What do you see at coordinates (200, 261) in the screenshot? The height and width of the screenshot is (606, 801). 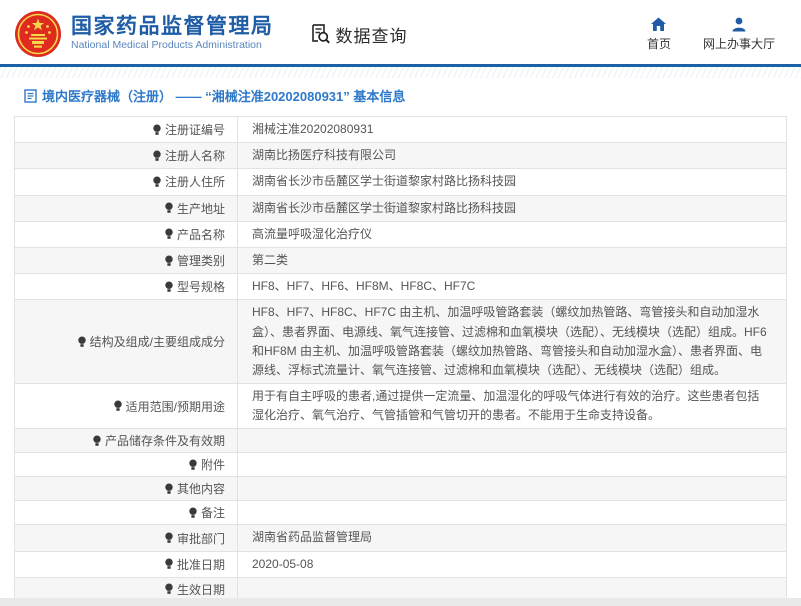 I see `row-label-text: 管理类别` at bounding box center [200, 261].